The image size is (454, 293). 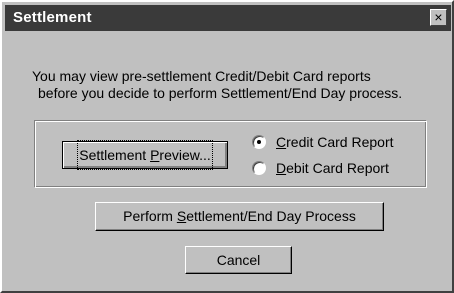 I want to click on title-bar: Settlement ×, so click(x=228, y=18).